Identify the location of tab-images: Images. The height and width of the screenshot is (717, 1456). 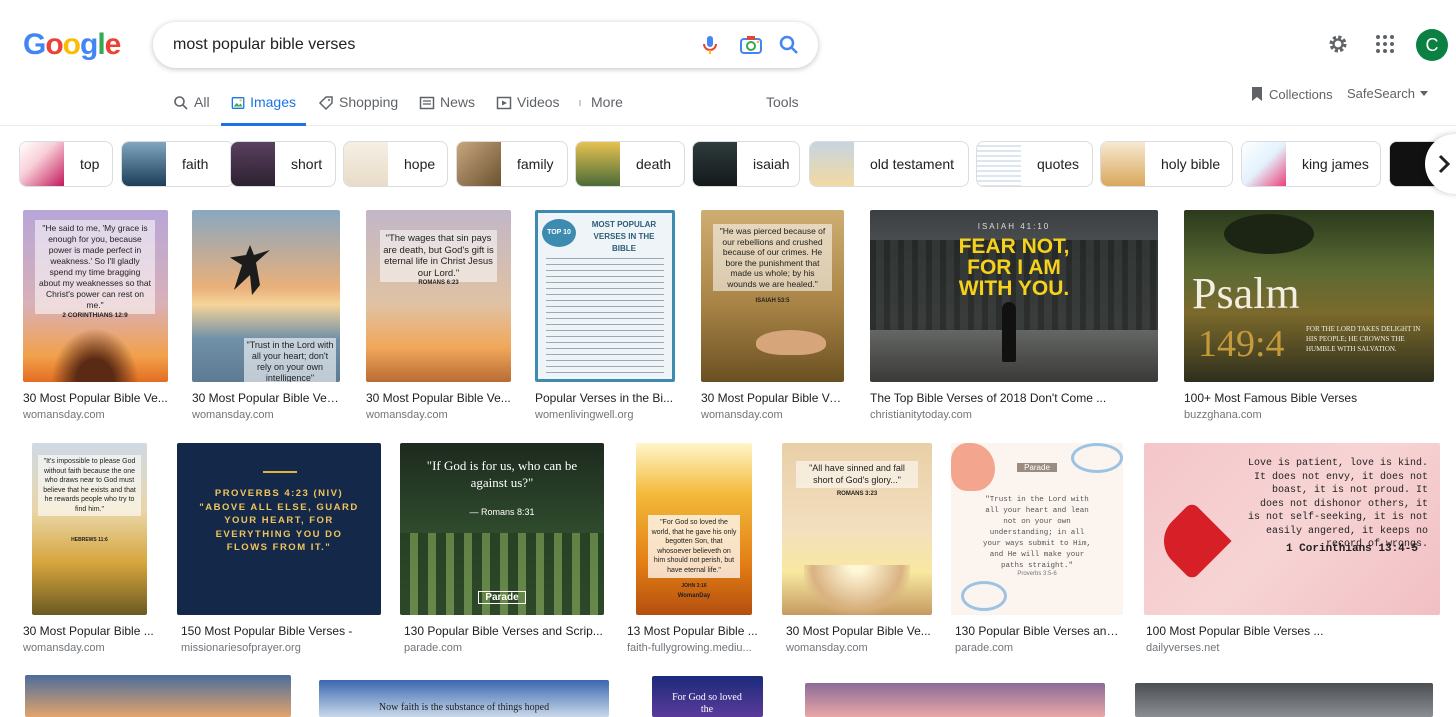
(263, 110).